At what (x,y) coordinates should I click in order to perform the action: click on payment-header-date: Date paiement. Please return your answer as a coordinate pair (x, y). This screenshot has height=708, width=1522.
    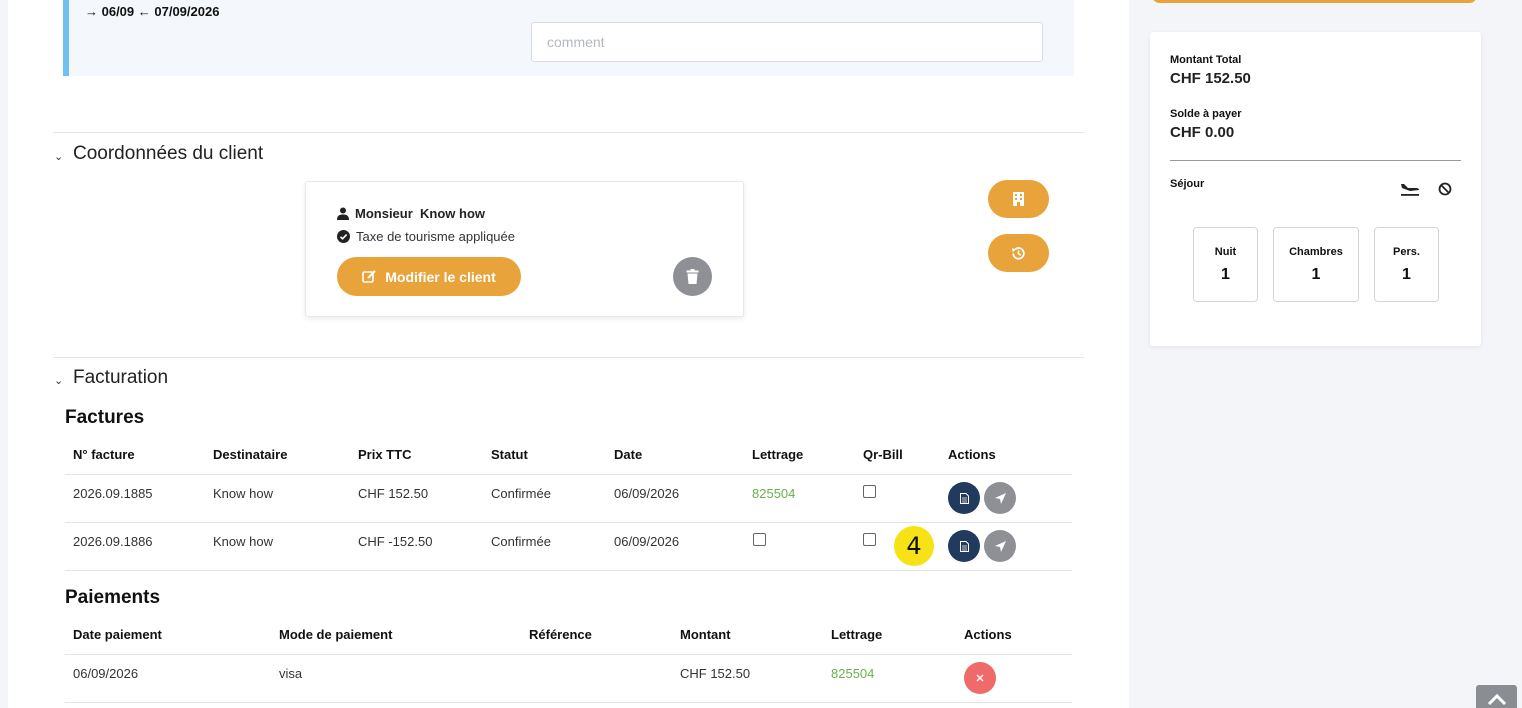
    Looking at the image, I should click on (117, 634).